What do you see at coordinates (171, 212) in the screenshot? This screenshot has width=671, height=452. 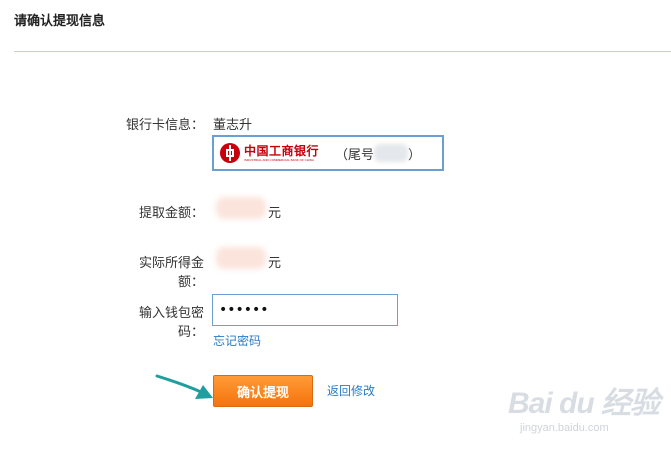 I see `withdraw-amount-label: 提取金额：` at bounding box center [171, 212].